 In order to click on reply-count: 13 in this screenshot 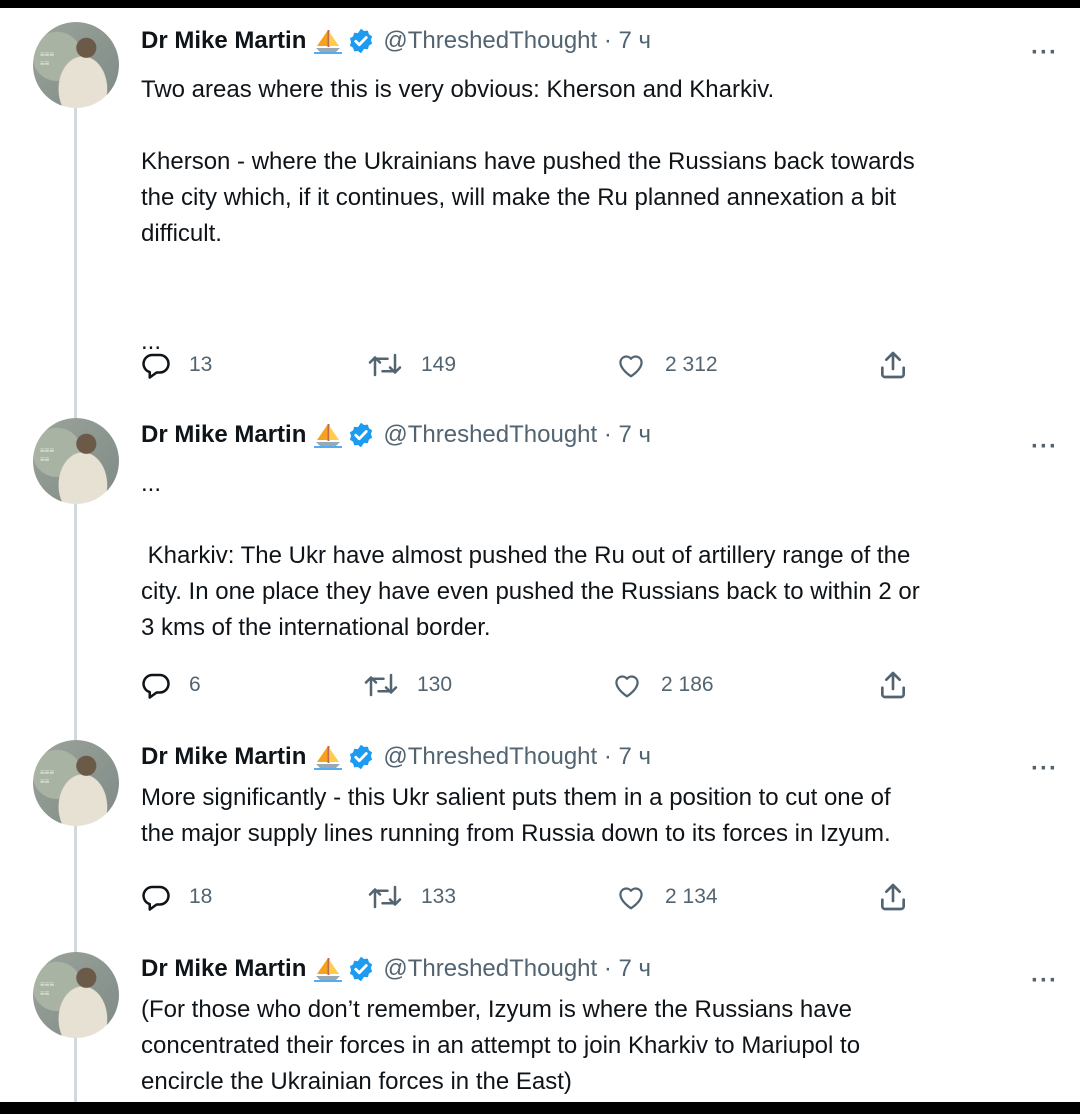, I will do `click(201, 364)`.